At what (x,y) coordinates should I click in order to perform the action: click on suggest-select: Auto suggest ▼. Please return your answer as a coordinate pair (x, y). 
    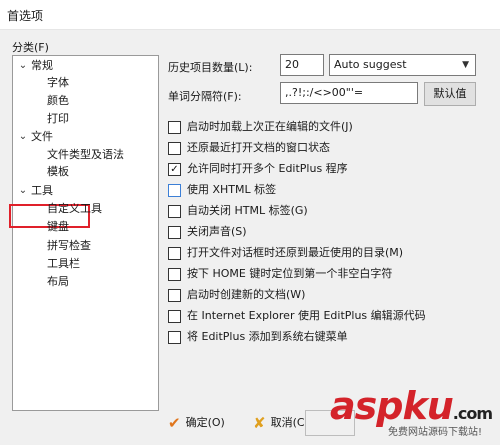
    Looking at the image, I should click on (402, 65).